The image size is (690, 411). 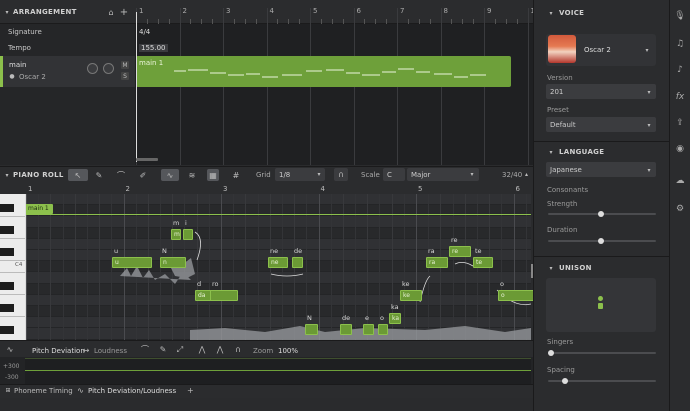 I want to click on note-lyric: ke, so click(x=406, y=284).